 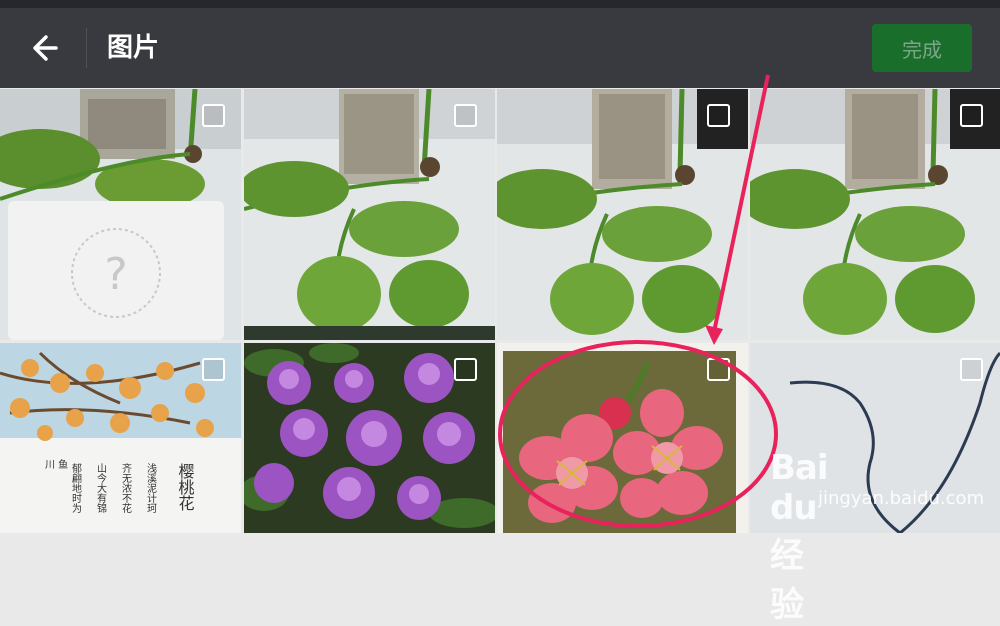 I want to click on svg-text: 山今大有锦, so click(x=101, y=488).